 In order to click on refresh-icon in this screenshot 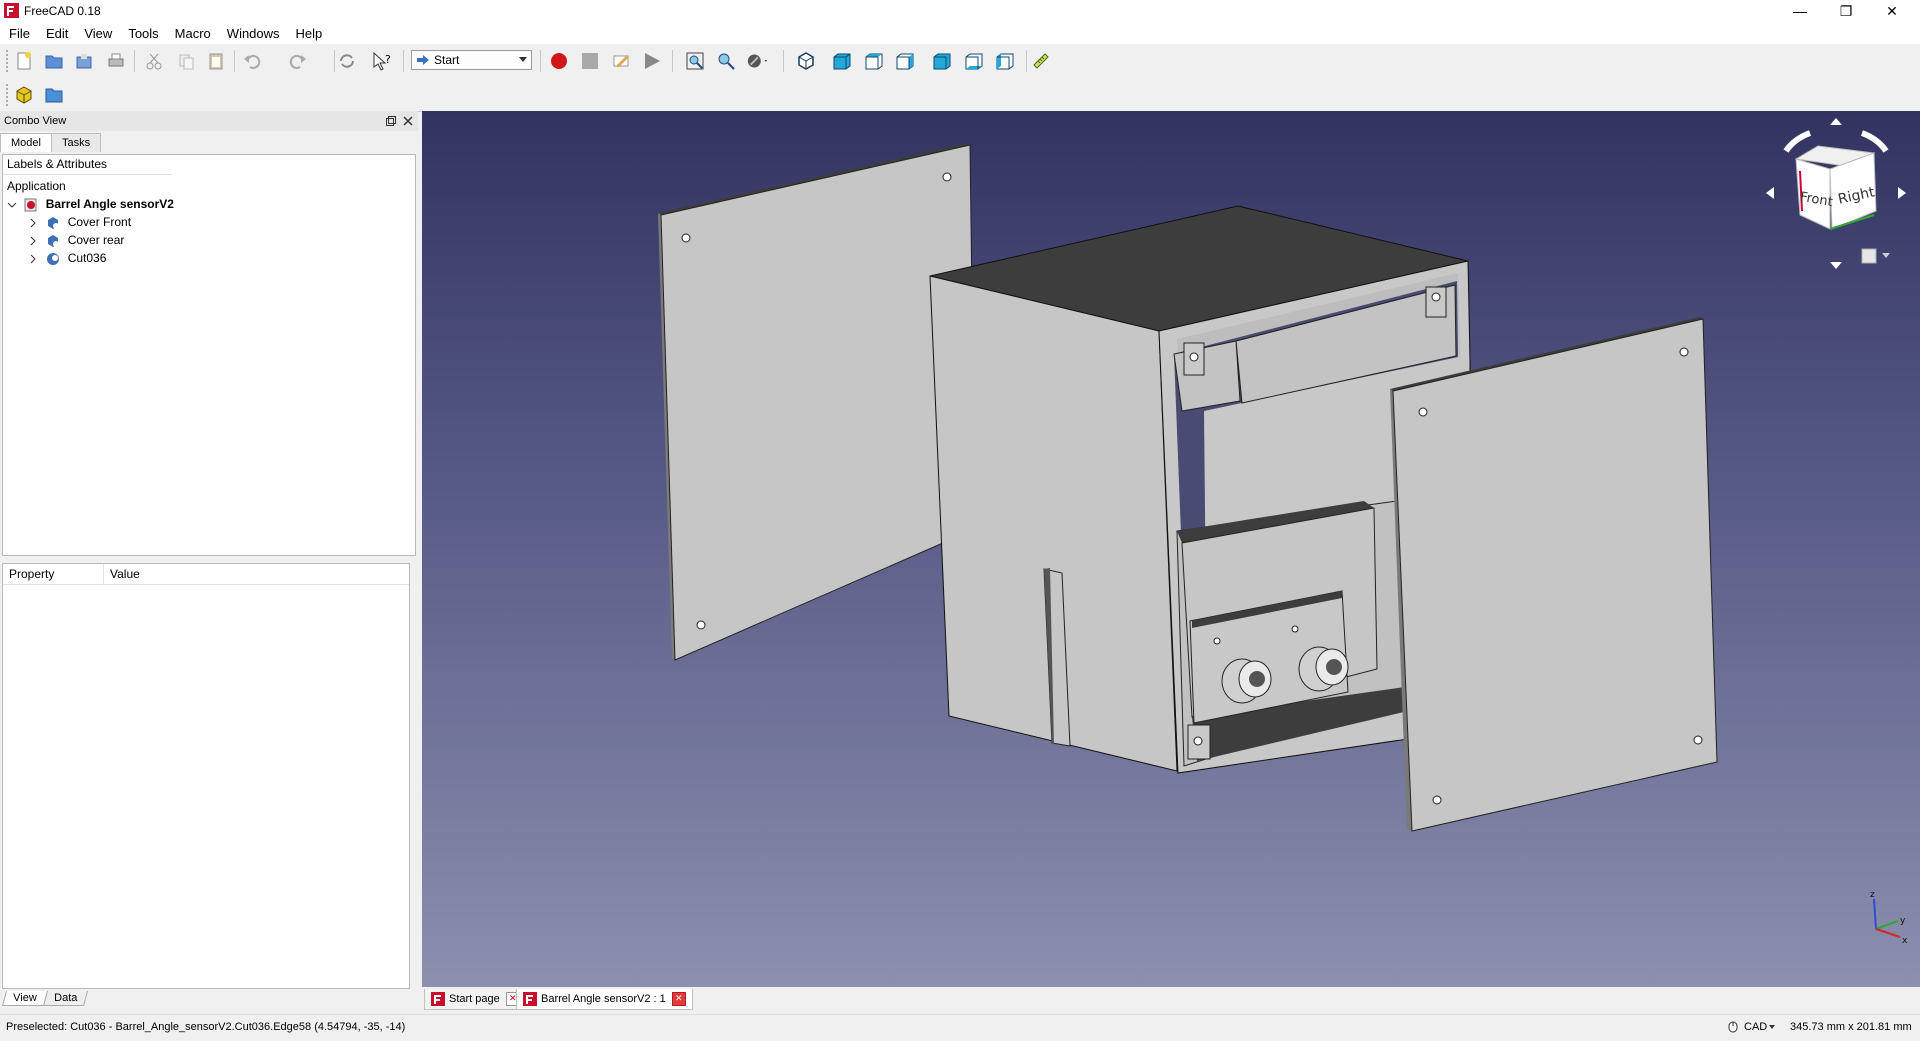, I will do `click(347, 61)`.